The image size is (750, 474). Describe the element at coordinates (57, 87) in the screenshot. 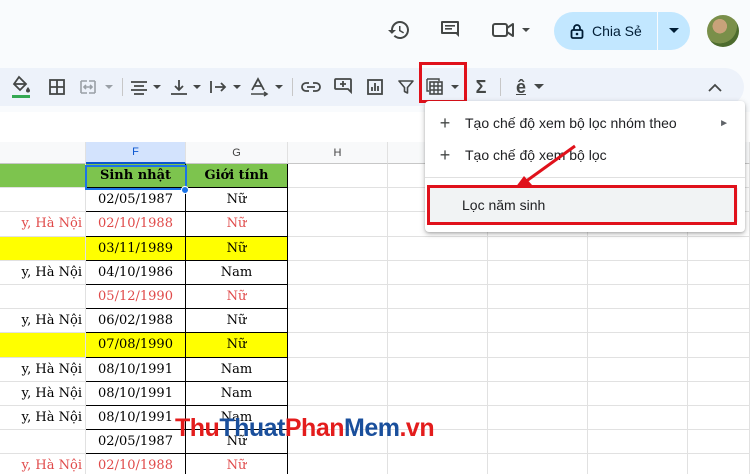

I see `borders-icon` at that location.